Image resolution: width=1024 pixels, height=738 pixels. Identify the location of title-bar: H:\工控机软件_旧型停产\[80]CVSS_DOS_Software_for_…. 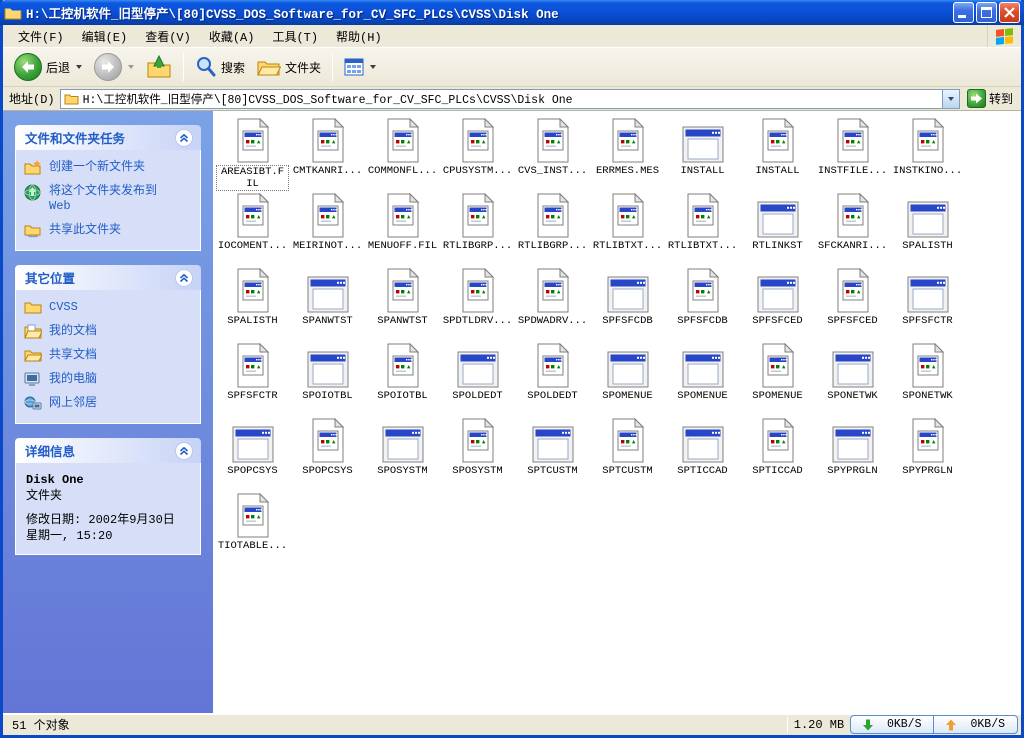
(512, 12).